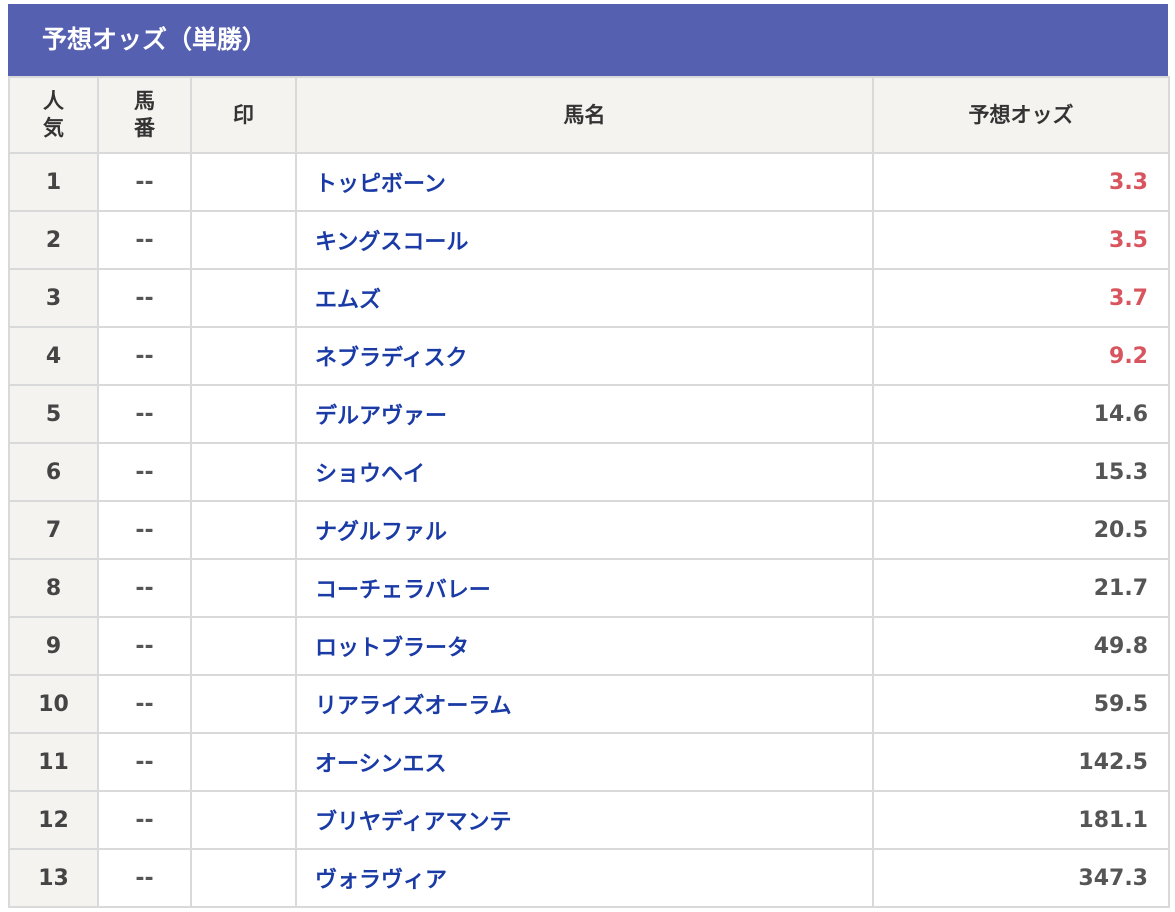  I want to click on horse-name-link: リアライズオーラム, so click(584, 704).